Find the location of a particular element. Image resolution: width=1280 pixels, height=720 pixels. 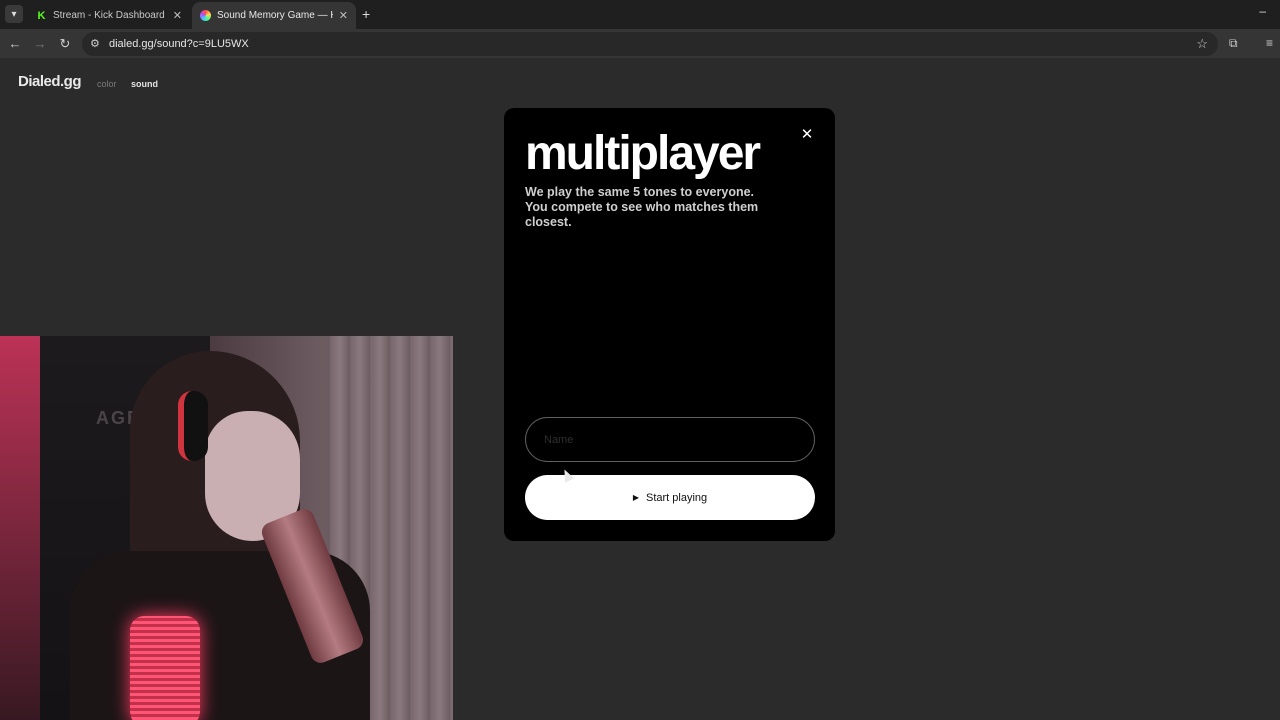

start-playing-label: Start playing is located at coordinates (677, 497).